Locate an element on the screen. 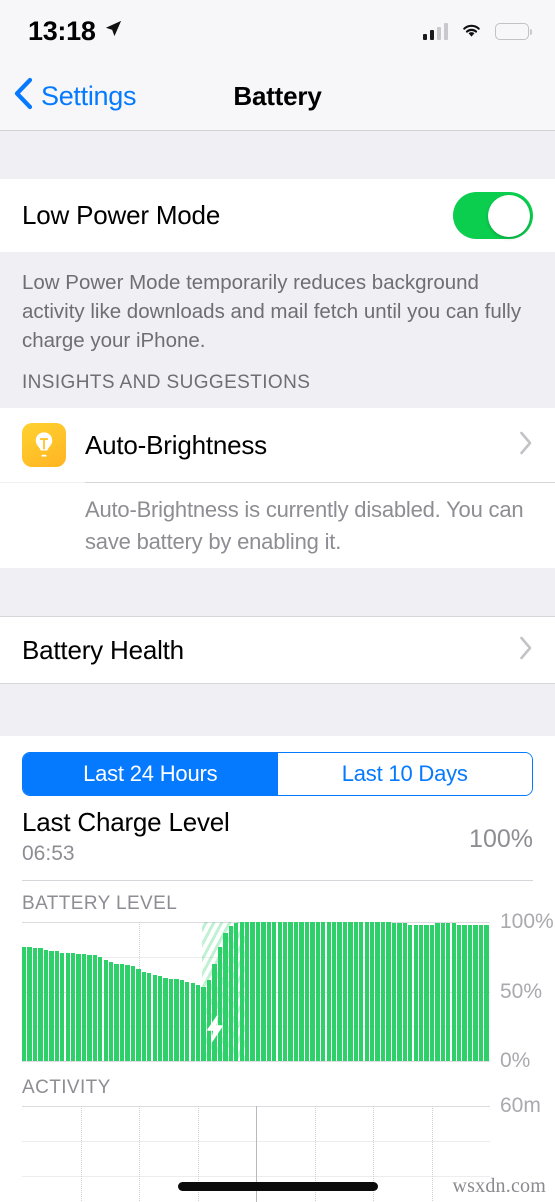 Image resolution: width=555 pixels, height=1202 pixels. auto-brightness-label: Auto-Brightness is located at coordinates (176, 444).